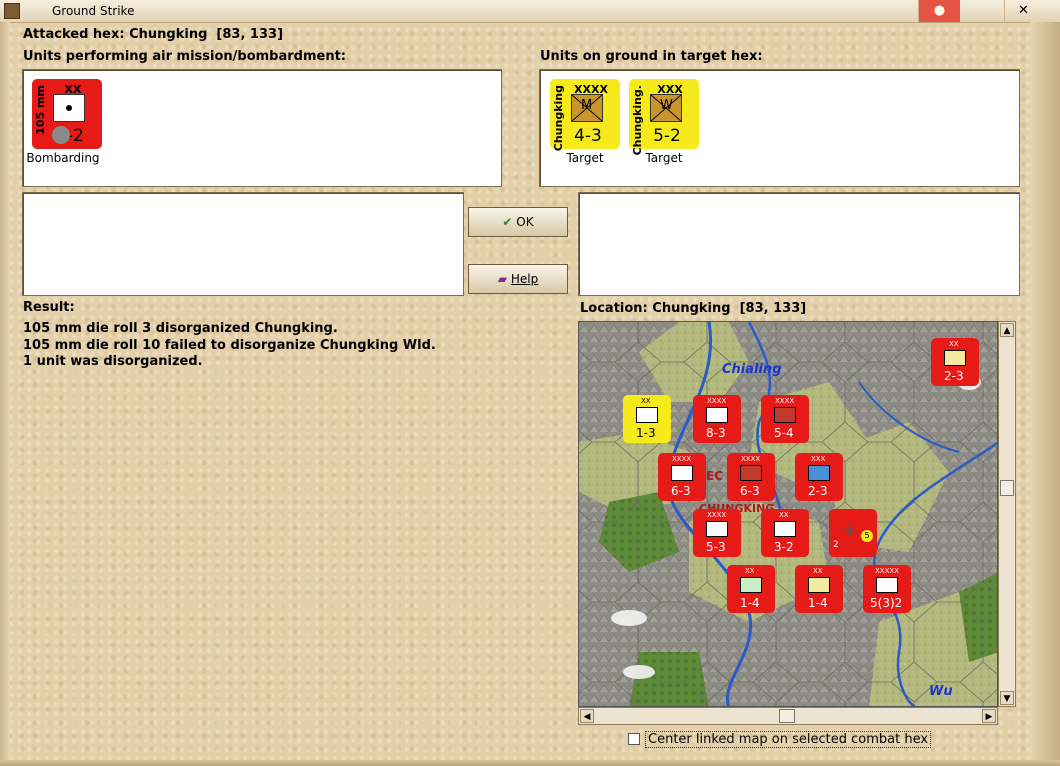 The image size is (1060, 766). Describe the element at coordinates (666, 105) in the screenshot. I see `unit-symbol: W` at that location.